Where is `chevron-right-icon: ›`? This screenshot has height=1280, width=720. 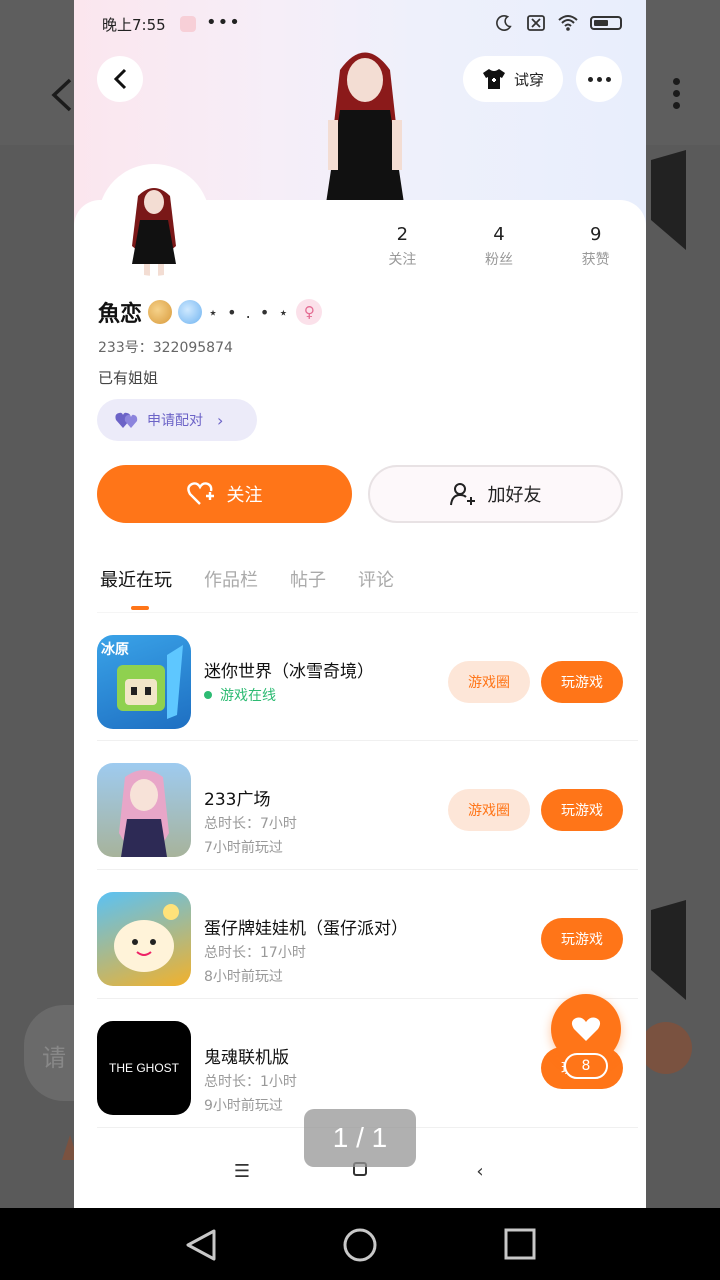 chevron-right-icon: › is located at coordinates (220, 420).